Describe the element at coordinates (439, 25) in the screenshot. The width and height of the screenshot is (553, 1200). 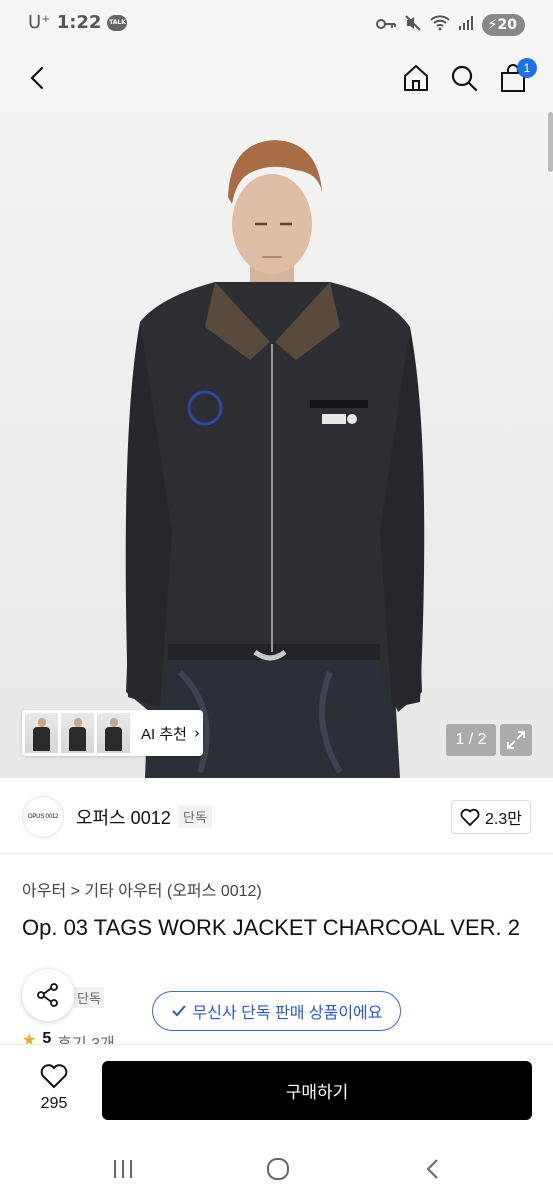
I see `wifi-icon` at that location.